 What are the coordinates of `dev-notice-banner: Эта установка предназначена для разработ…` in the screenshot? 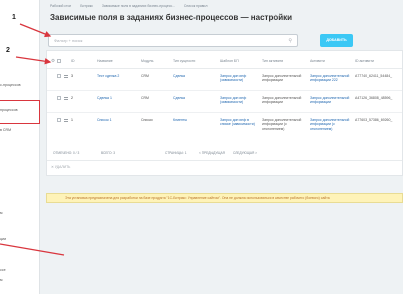 It's located at (224, 198).